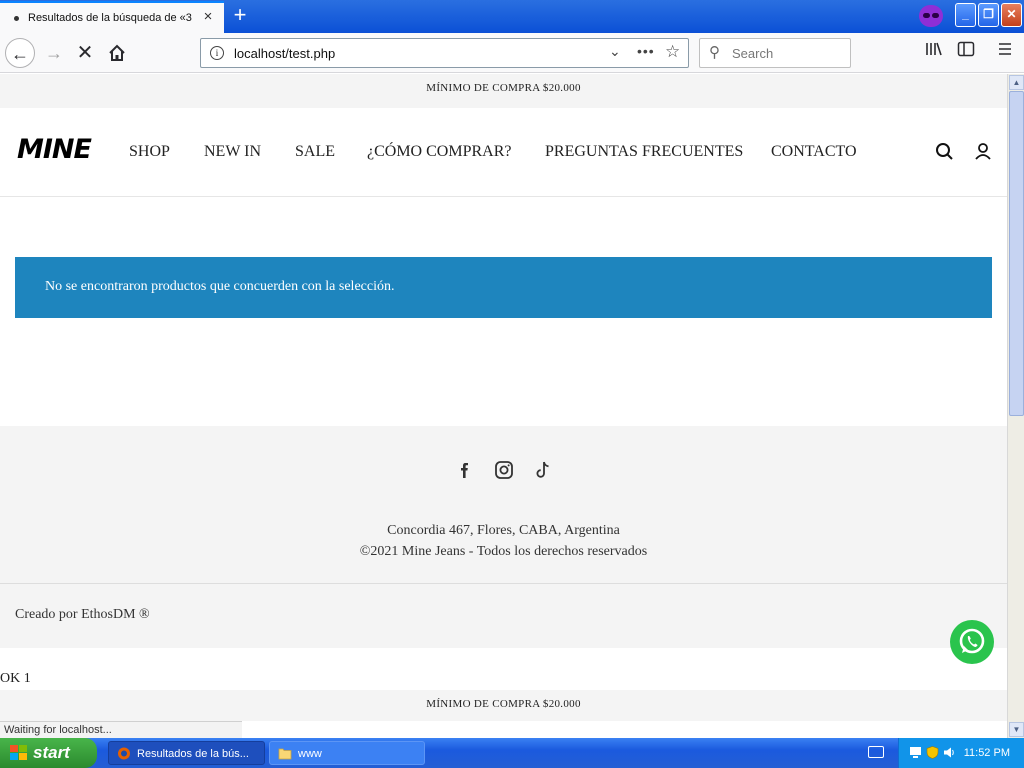  I want to click on page-actions-icon: •••, so click(646, 51).